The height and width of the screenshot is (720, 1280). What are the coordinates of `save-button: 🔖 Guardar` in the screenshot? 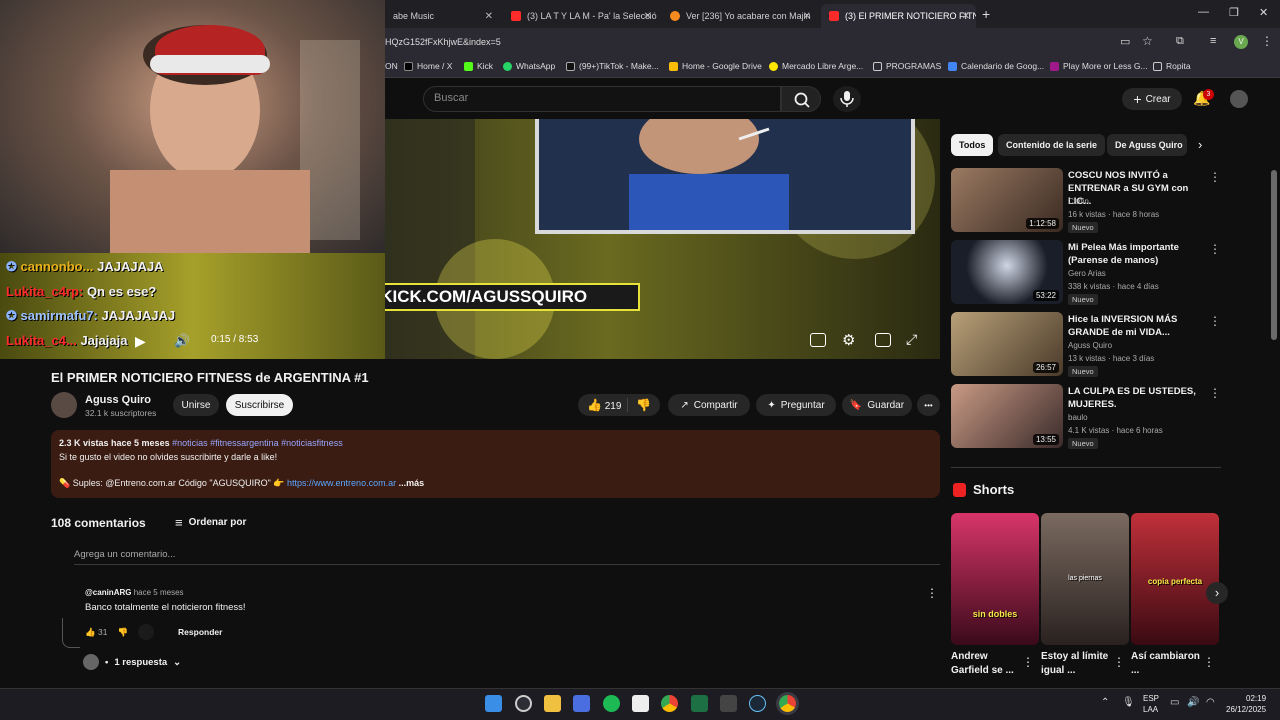 It's located at (877, 405).